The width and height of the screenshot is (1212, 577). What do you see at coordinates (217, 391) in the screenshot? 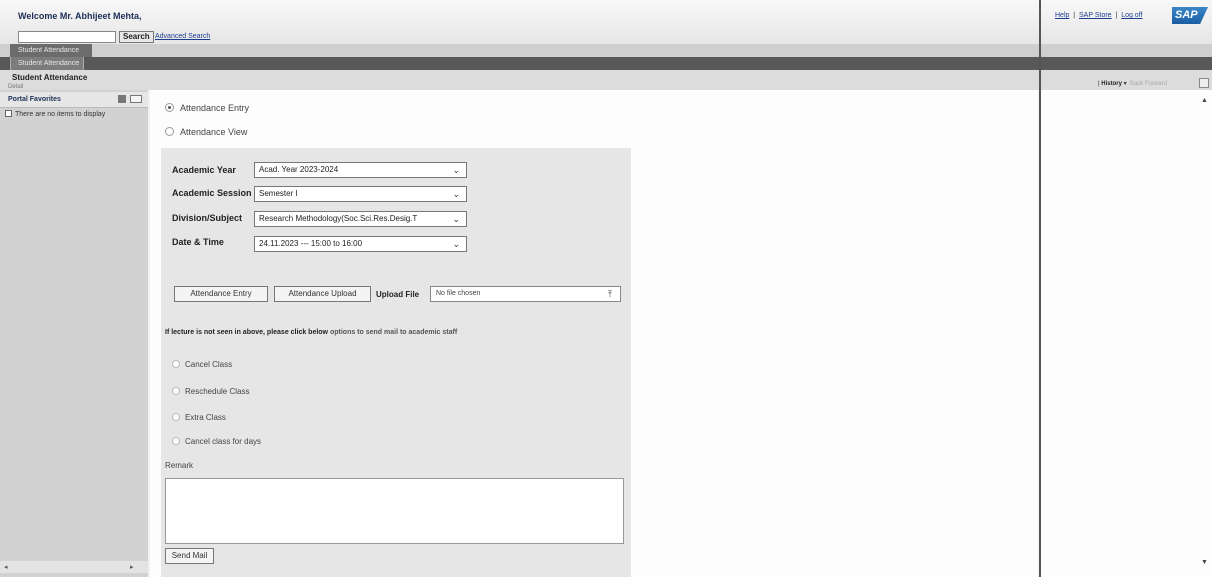
I see `reschedule-class-label: Reschedule Class` at bounding box center [217, 391].